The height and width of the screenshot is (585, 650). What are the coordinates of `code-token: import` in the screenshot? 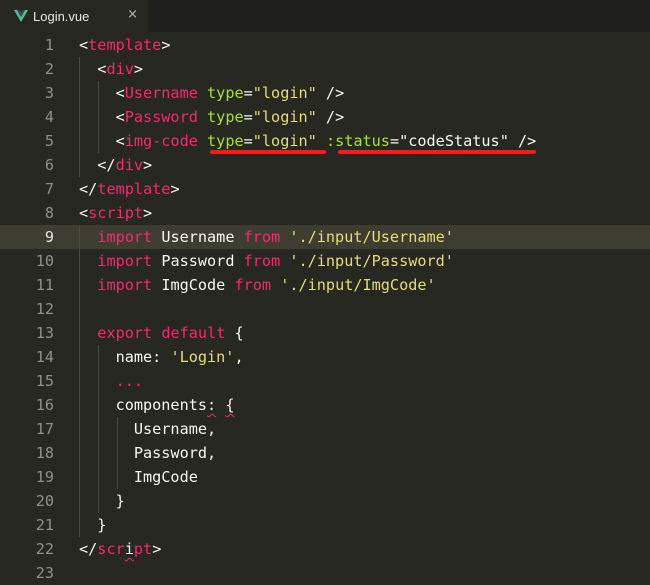 It's located at (125, 237).